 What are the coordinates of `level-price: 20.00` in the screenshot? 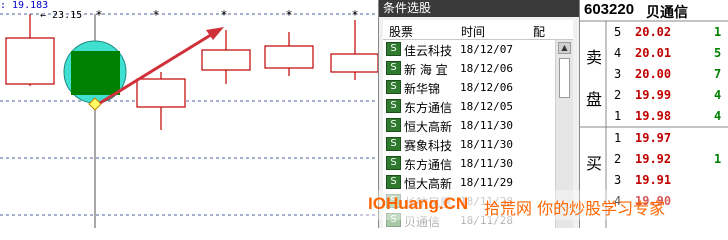 It's located at (653, 74).